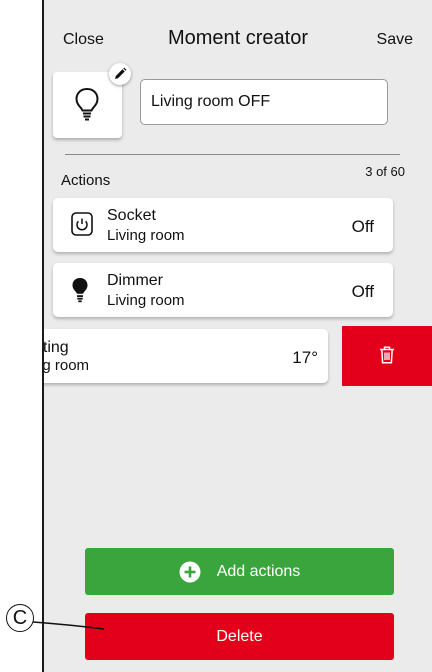 This screenshot has height=672, width=432. I want to click on trash-icon, so click(387, 355).